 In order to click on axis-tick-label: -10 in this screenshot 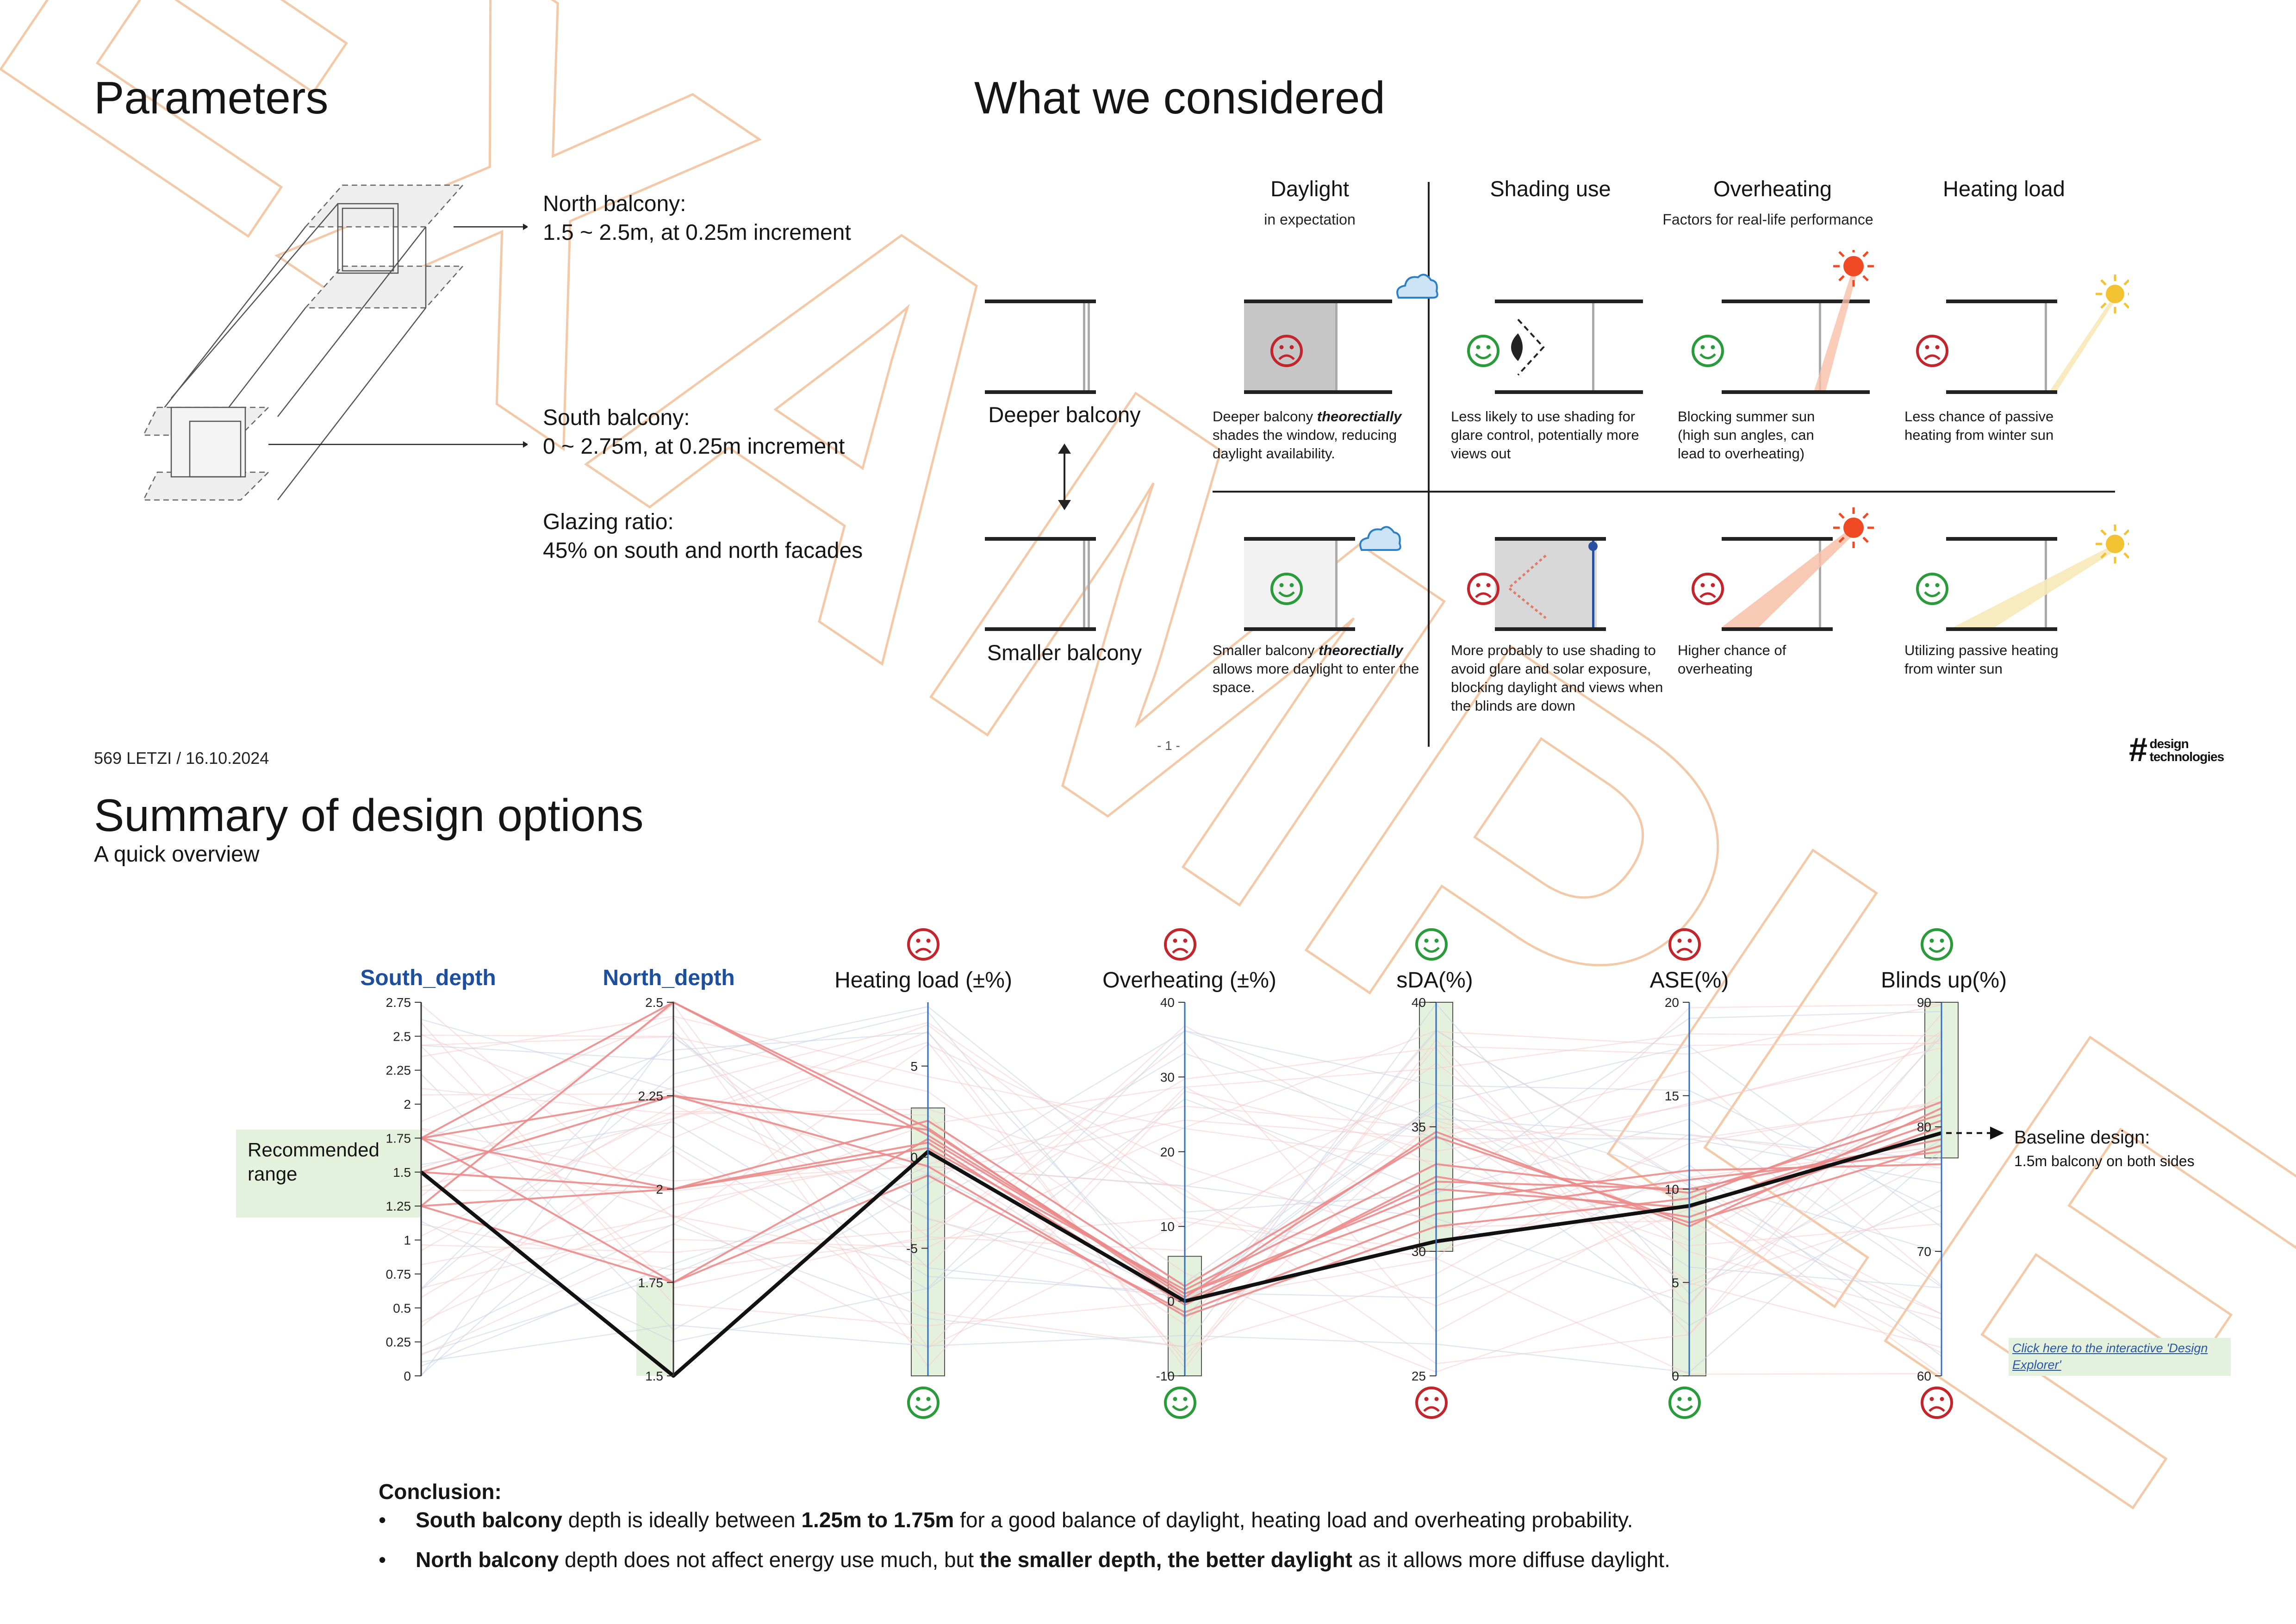, I will do `click(1165, 1376)`.